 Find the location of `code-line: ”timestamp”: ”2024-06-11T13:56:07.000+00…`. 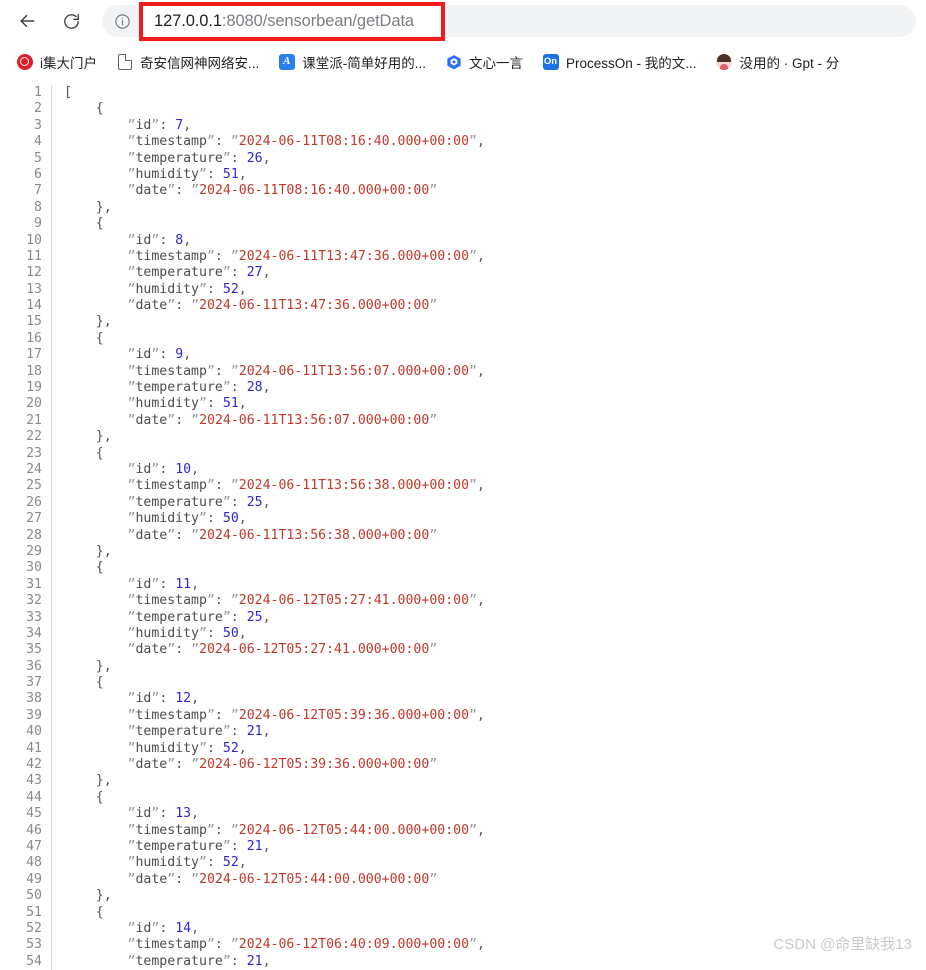

code-line: ”timestamp”: ”2024-06-11T13:56:07.000+00… is located at coordinates (306, 371).